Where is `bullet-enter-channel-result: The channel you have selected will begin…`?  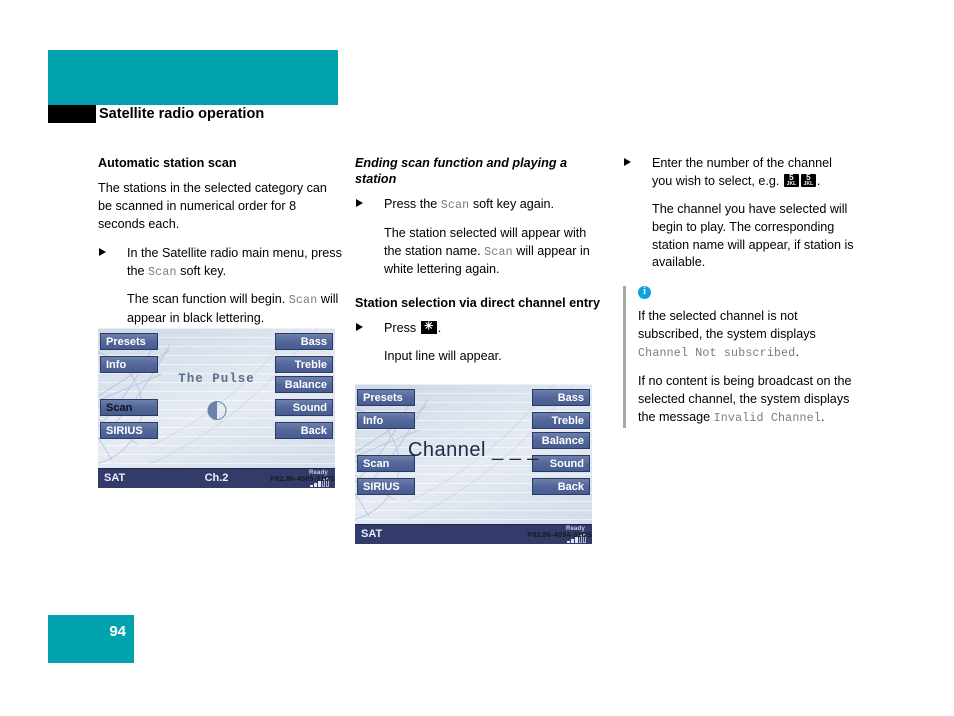 bullet-enter-channel-result: The channel you have selected will begin… is located at coordinates (753, 235).